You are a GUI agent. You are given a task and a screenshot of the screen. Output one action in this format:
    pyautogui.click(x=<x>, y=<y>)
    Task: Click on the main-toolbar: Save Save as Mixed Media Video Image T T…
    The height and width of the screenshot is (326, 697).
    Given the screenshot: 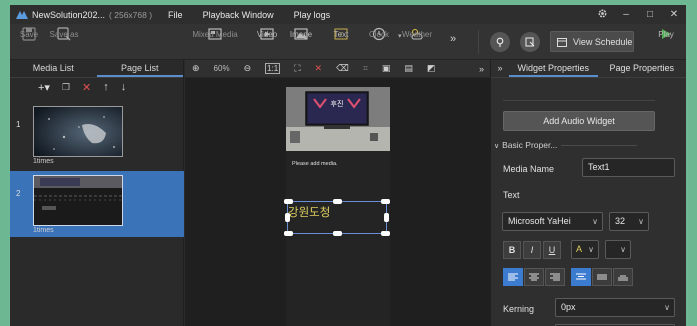 What is the action you would take?
    pyautogui.click(x=348, y=42)
    